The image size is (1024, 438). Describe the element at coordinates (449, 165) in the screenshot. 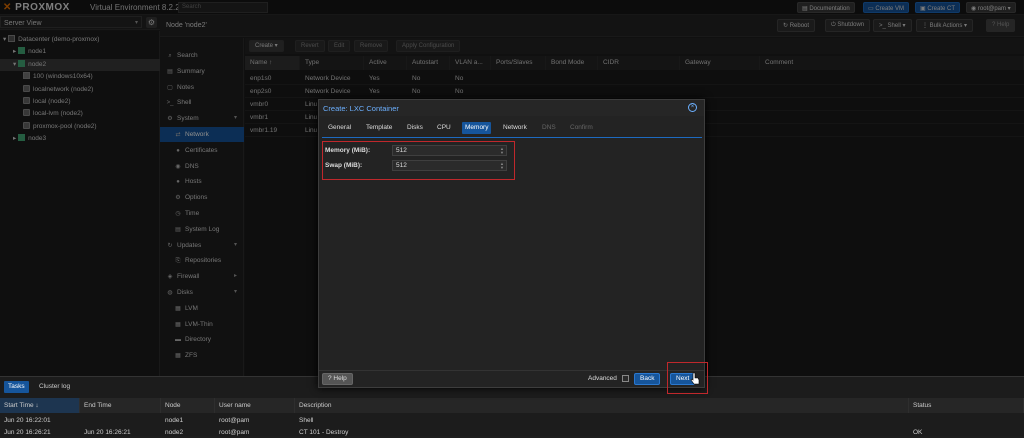

I see `swap-input: 512 ▲ ▼` at that location.